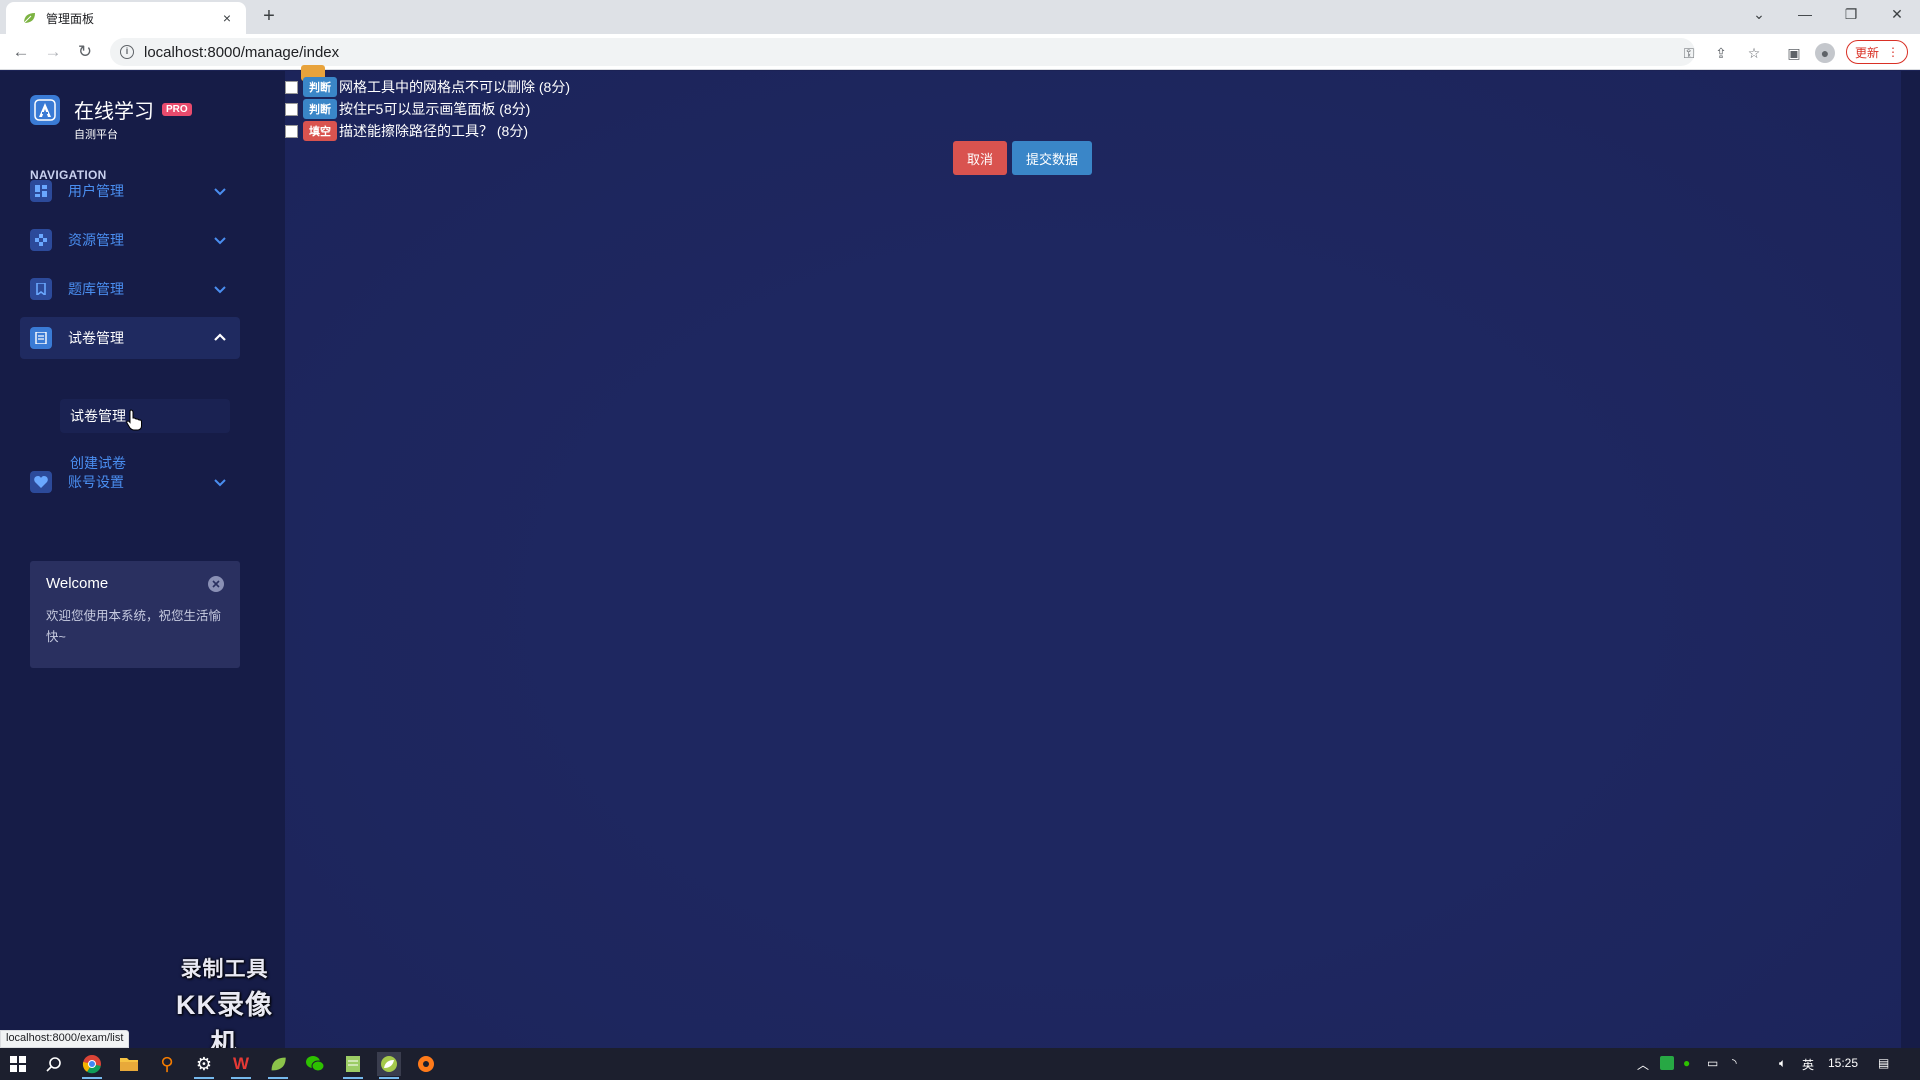  Describe the element at coordinates (1910, 559) in the screenshot. I see `scrollbar` at that location.